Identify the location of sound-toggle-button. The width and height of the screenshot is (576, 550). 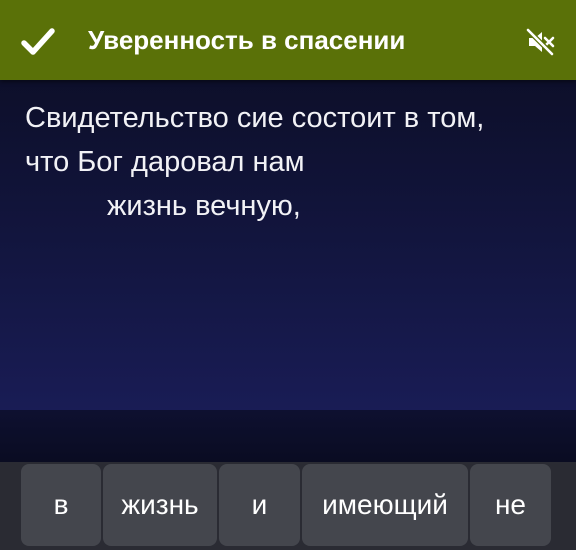
(540, 42).